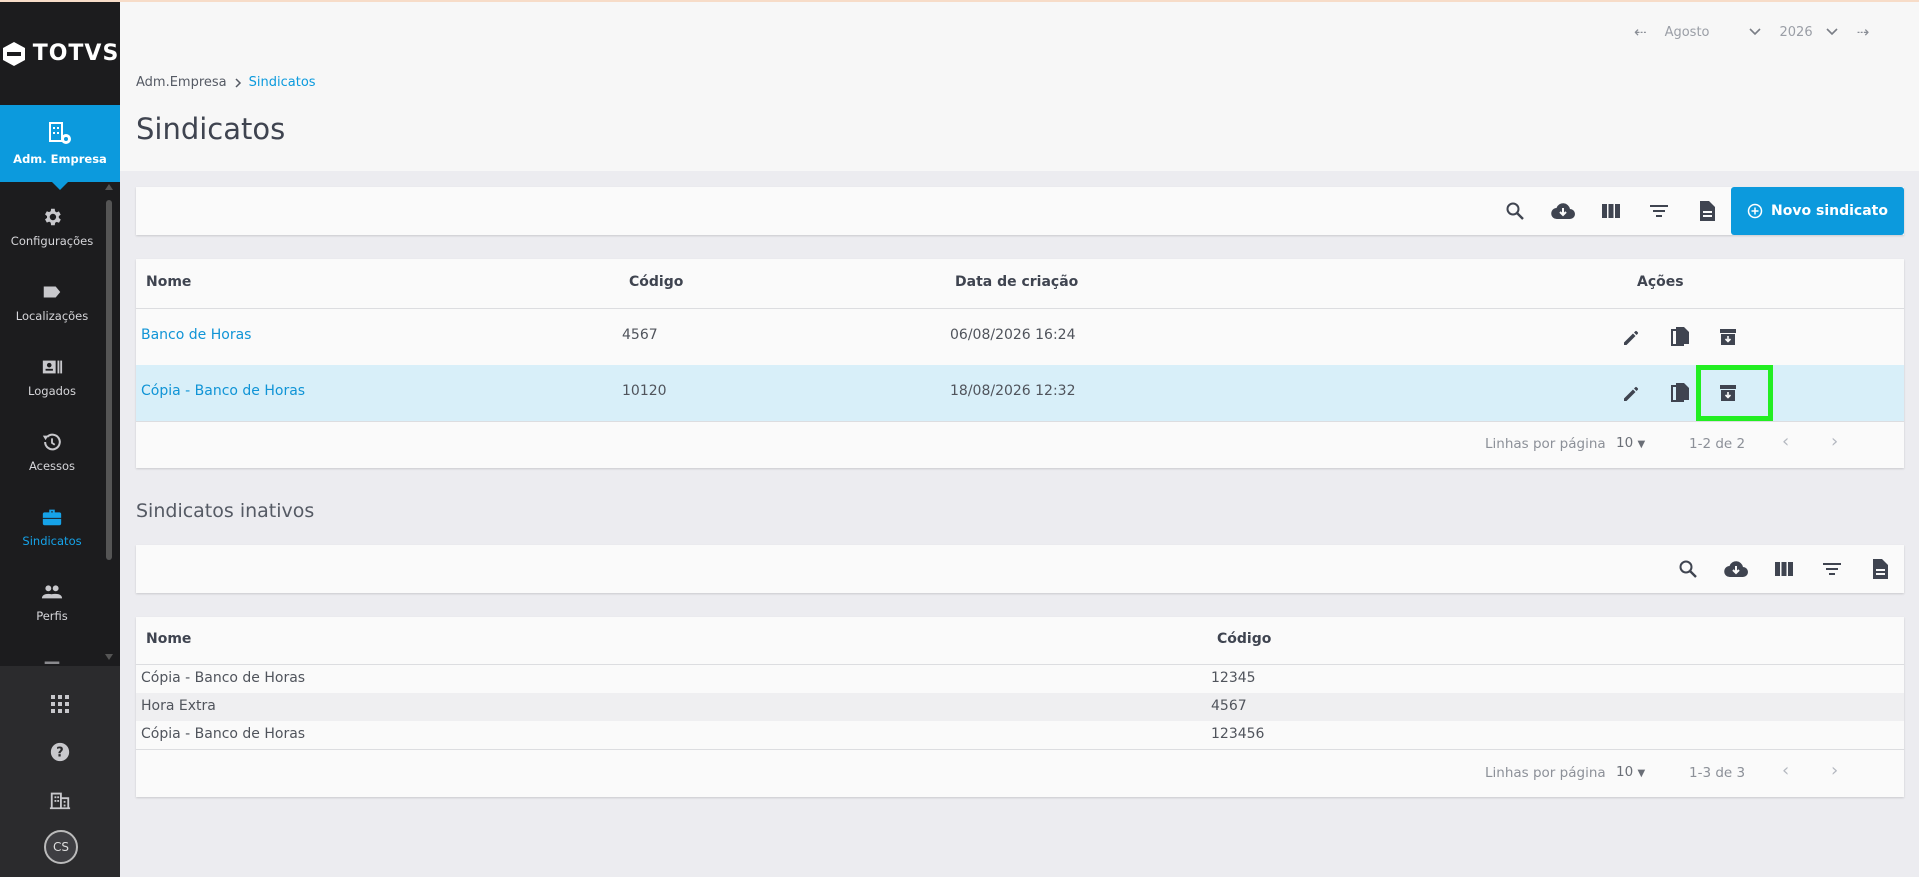 The image size is (1919, 877). Describe the element at coordinates (1020, 679) in the screenshot. I see `table-row: Cópia - Banco de Horas 12345` at that location.